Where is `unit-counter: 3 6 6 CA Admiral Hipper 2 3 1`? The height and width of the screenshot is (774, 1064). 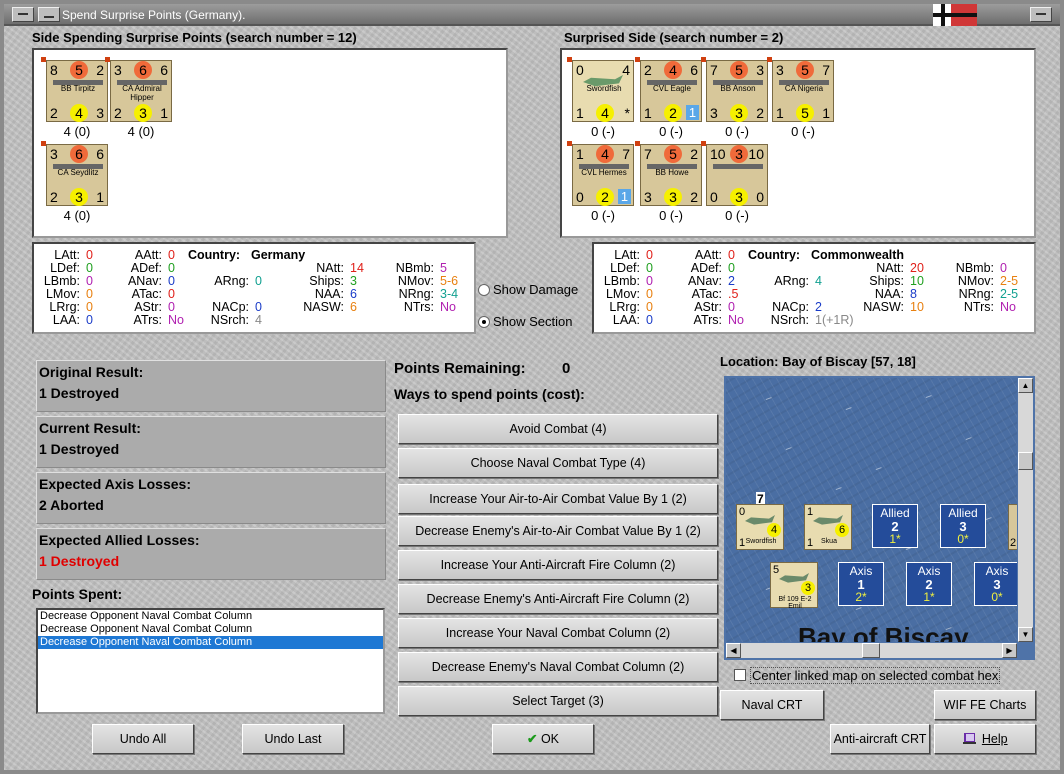
unit-counter: 3 6 6 CA Admiral Hipper 2 3 1 is located at coordinates (138, 89).